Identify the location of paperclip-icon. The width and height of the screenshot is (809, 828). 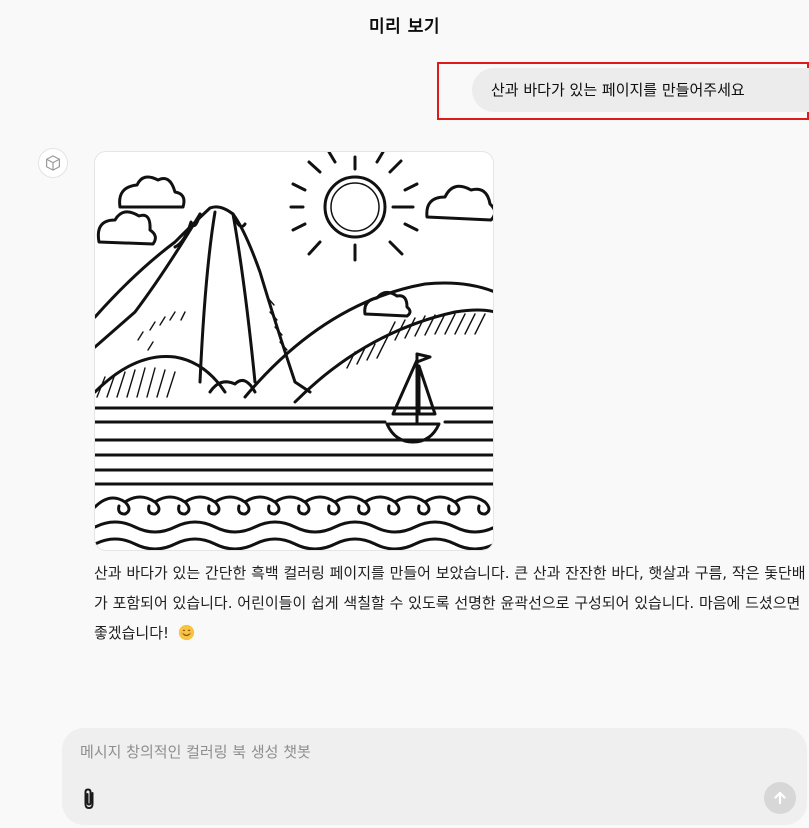
(89, 799).